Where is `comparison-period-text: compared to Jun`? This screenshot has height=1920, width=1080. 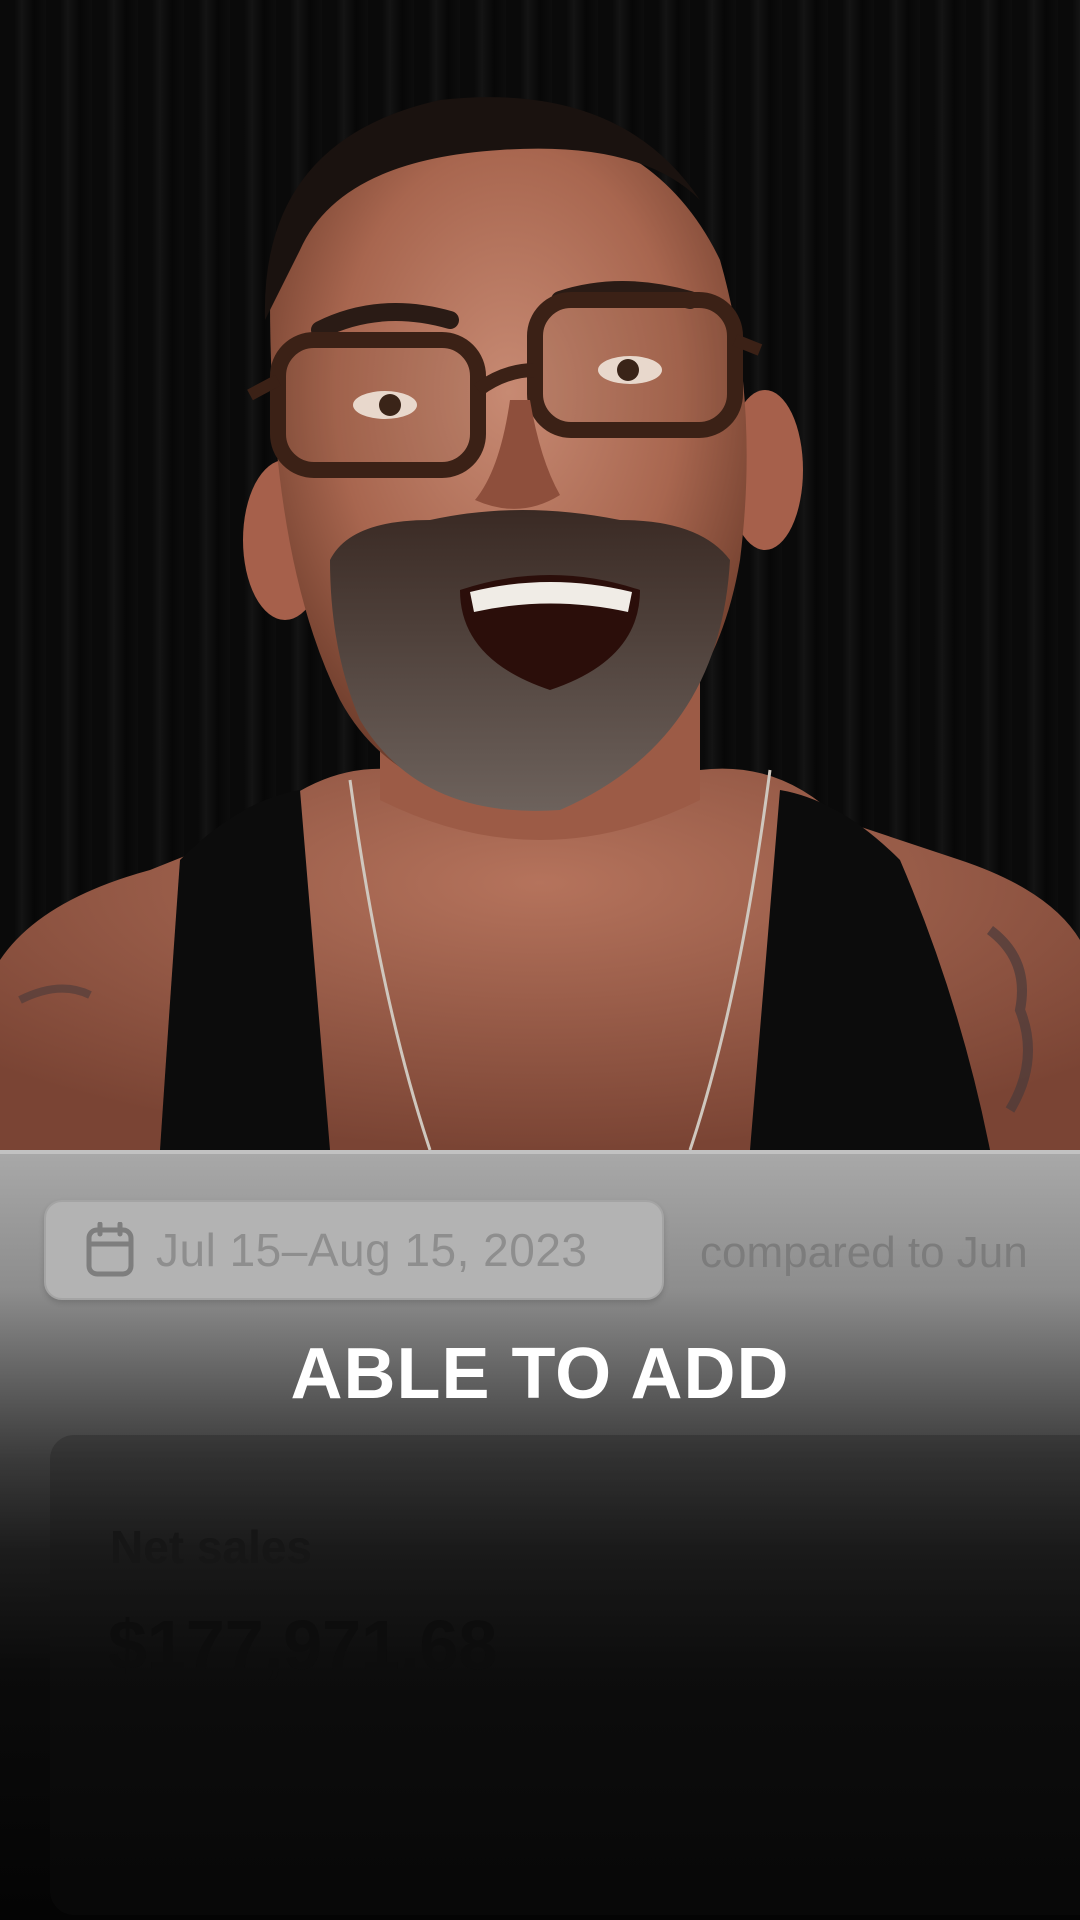
comparison-period-text: compared to Jun is located at coordinates (864, 1253).